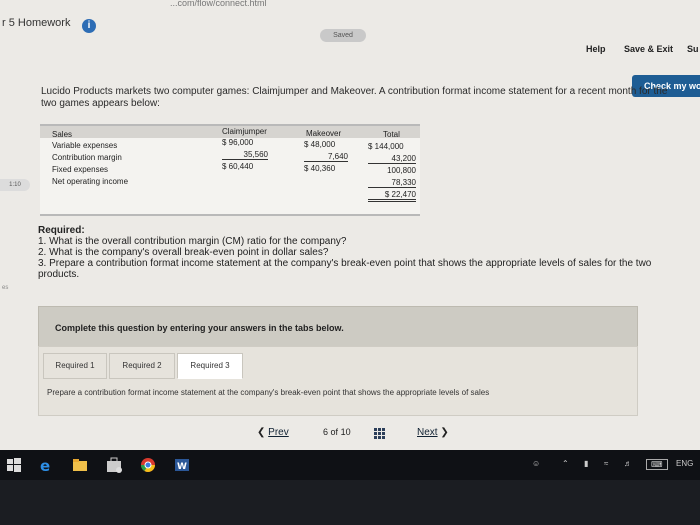 This screenshot has height=525, width=700. What do you see at coordinates (693, 49) in the screenshot?
I see `submit-button: Su` at bounding box center [693, 49].